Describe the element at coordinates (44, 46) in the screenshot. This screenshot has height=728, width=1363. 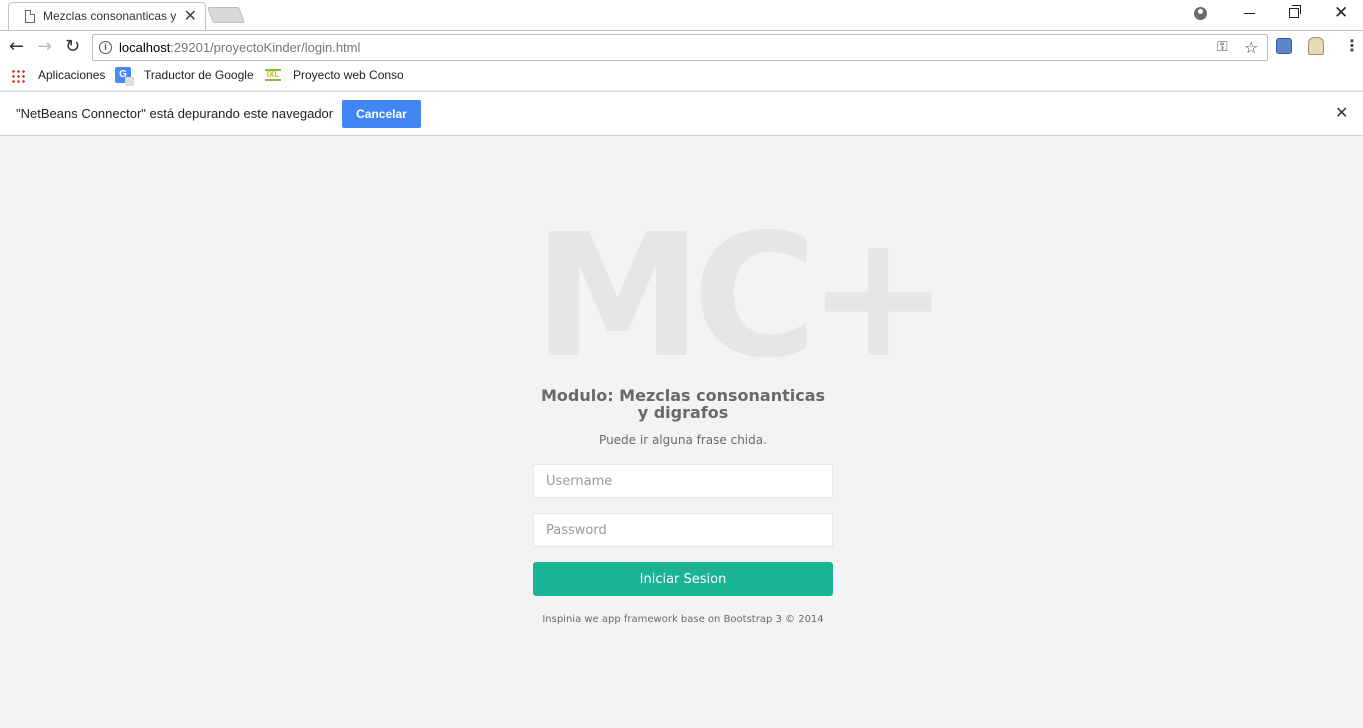
I see `forward-arrow-icon: →` at that location.